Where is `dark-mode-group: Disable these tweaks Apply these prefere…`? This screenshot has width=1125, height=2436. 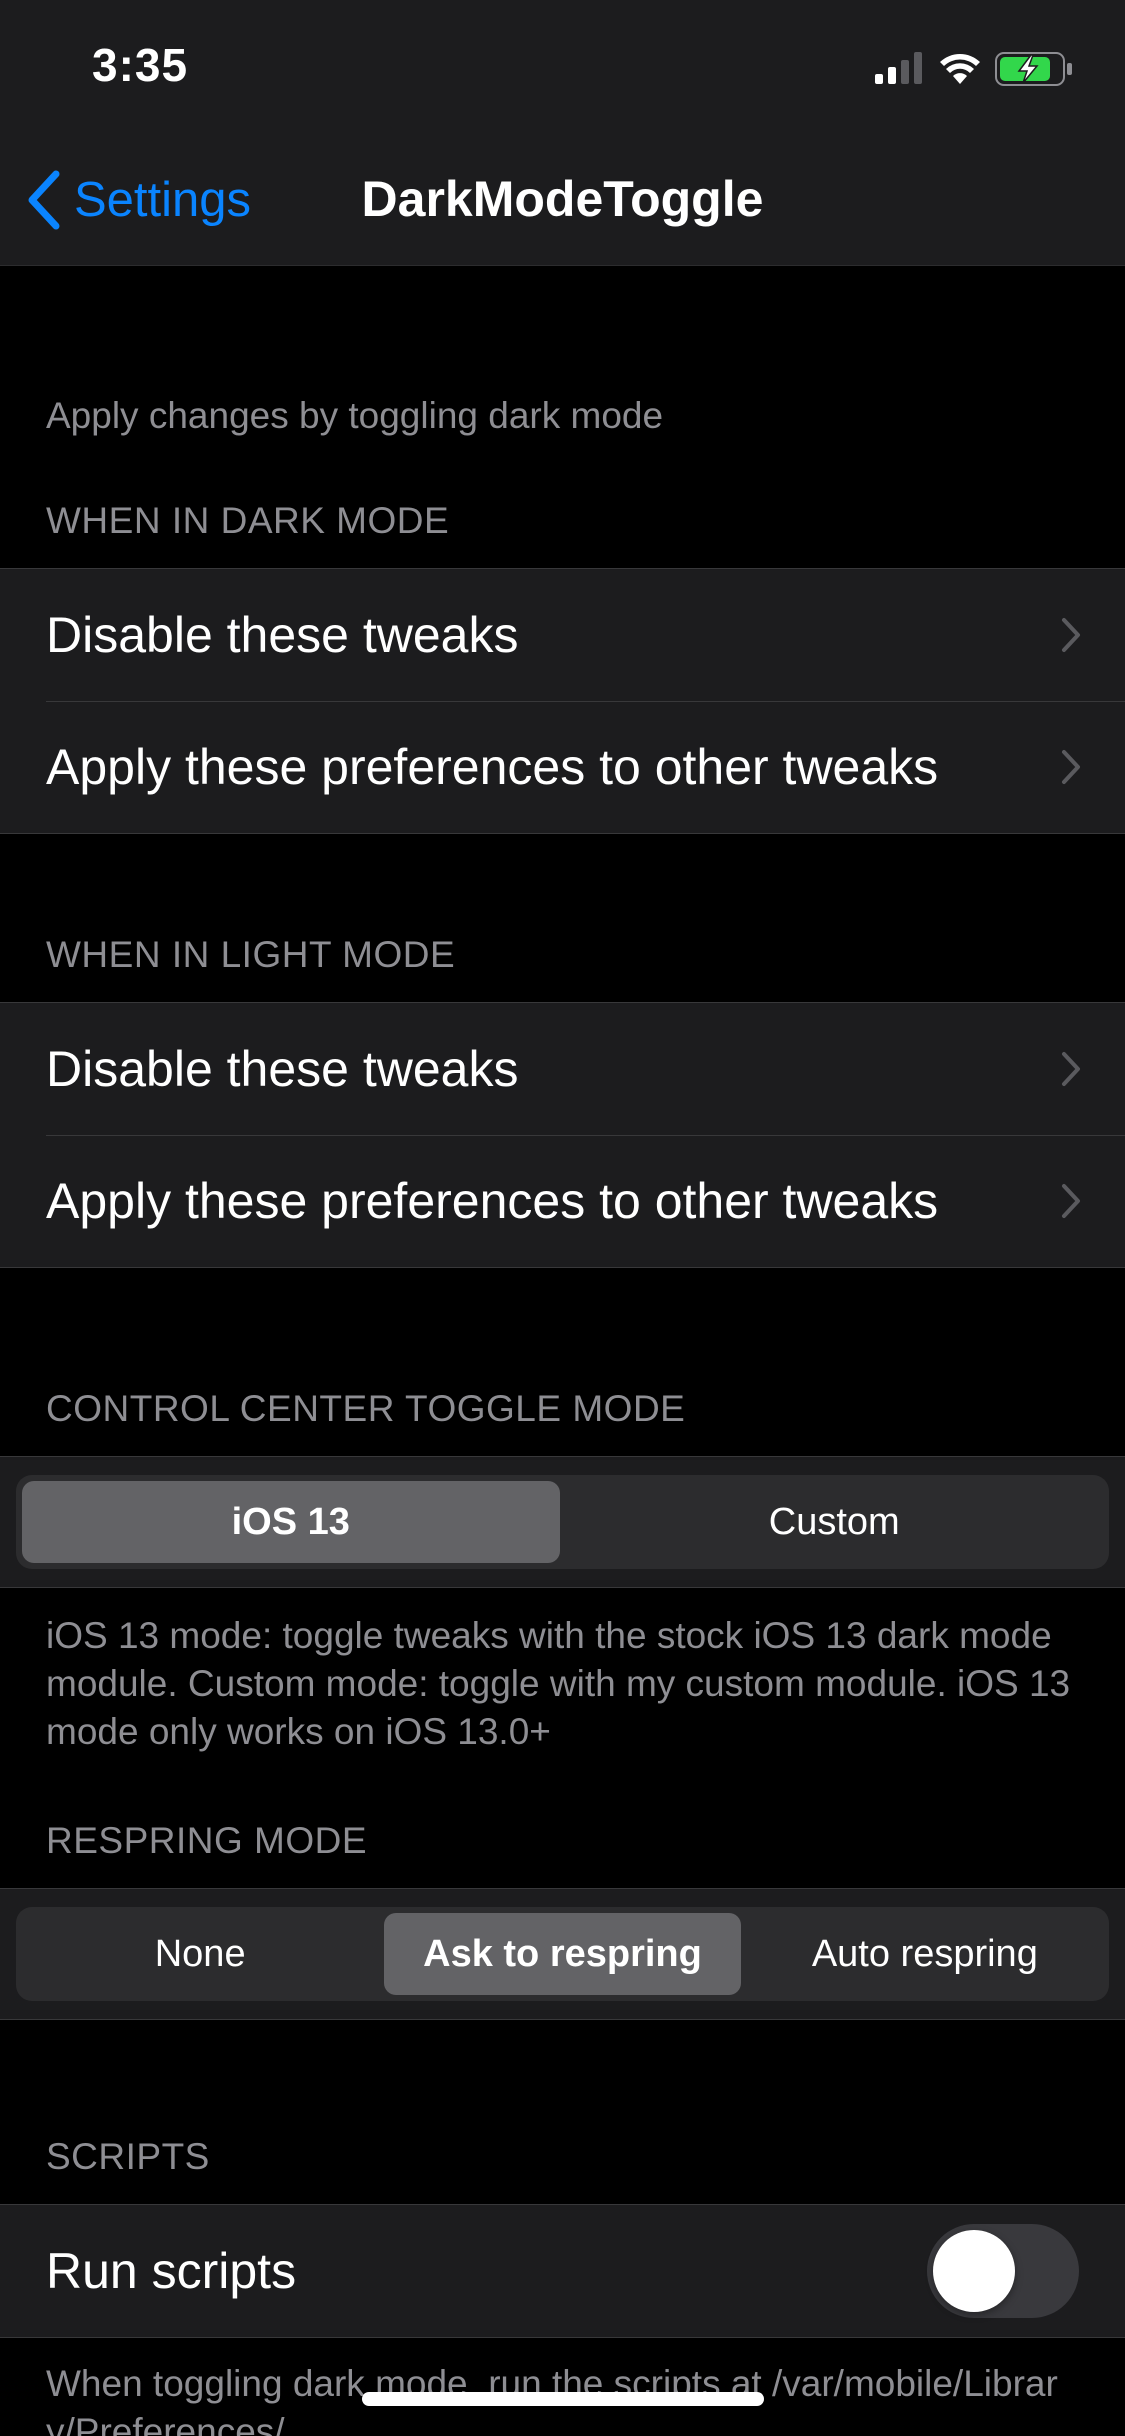 dark-mode-group: Disable these tweaks Apply these prefere… is located at coordinates (562, 701).